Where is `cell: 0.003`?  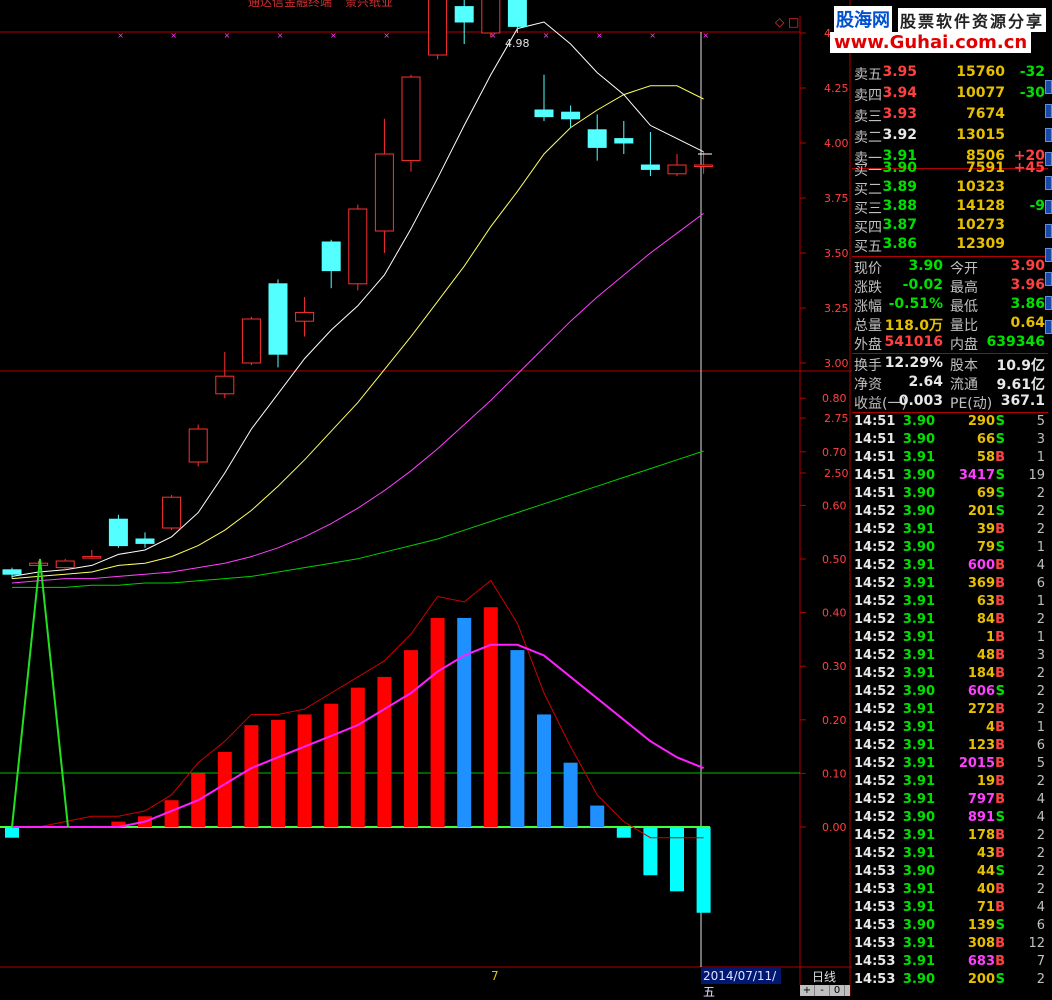 cell: 0.003 is located at coordinates (920, 401).